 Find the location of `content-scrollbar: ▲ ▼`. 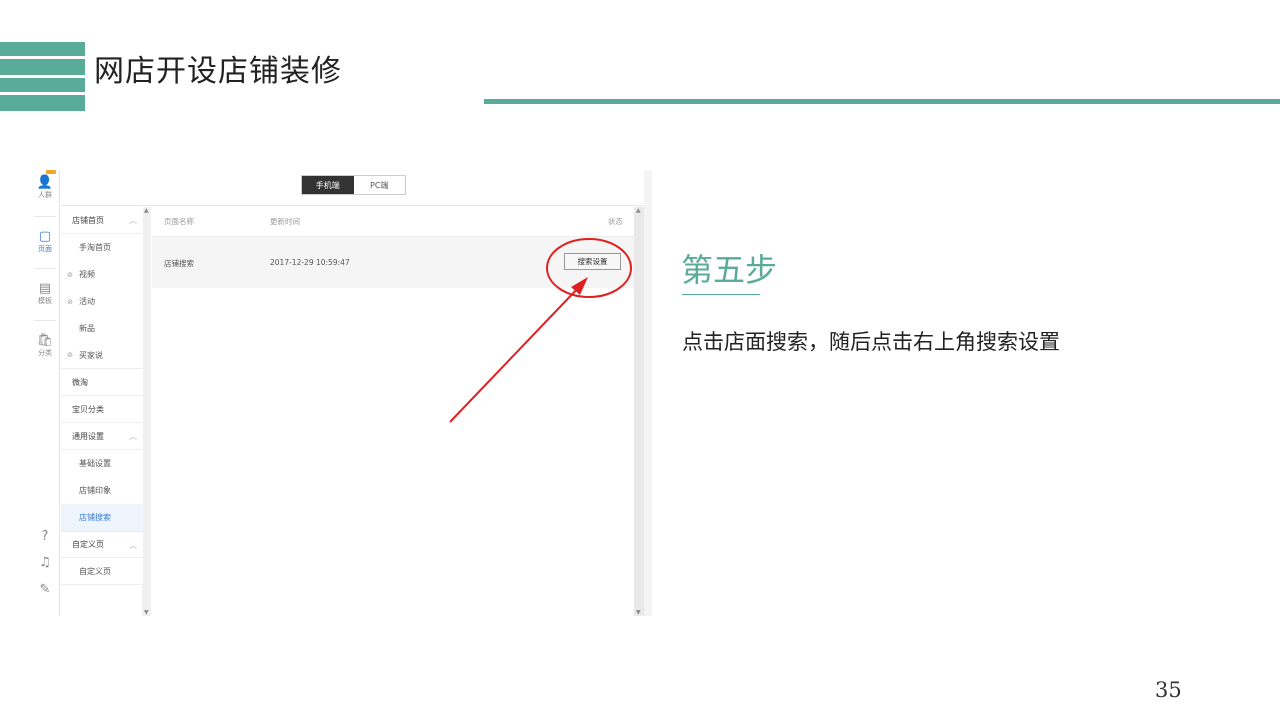

content-scrollbar: ▲ ▼ is located at coordinates (639, 411).